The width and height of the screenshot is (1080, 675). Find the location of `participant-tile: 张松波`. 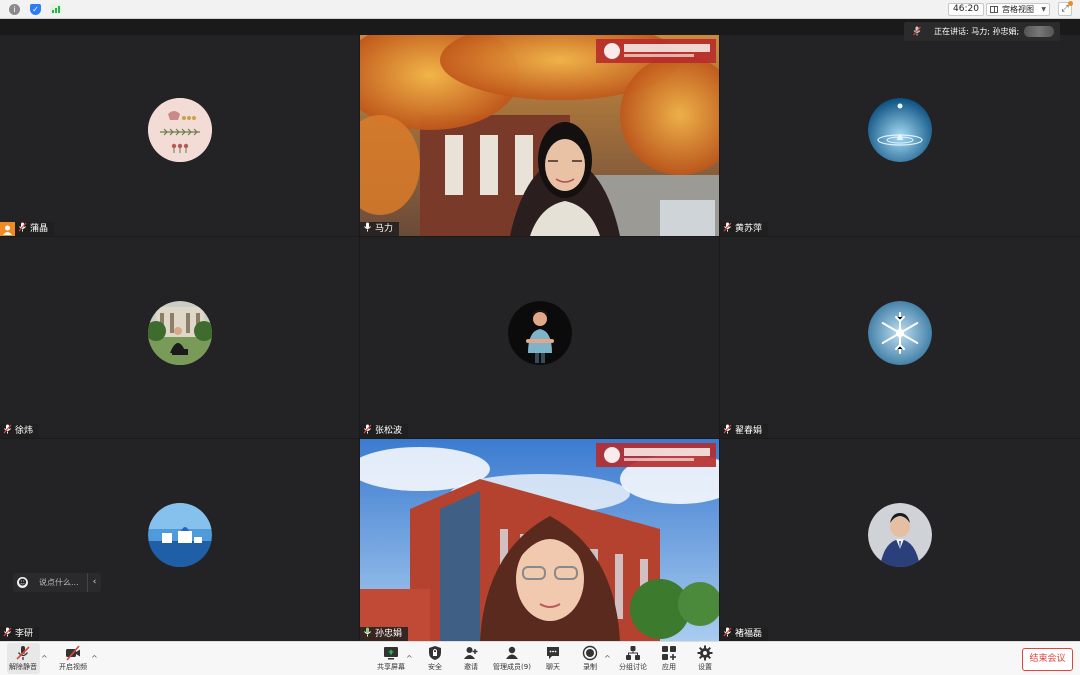

participant-tile: 张松波 is located at coordinates (539, 337).